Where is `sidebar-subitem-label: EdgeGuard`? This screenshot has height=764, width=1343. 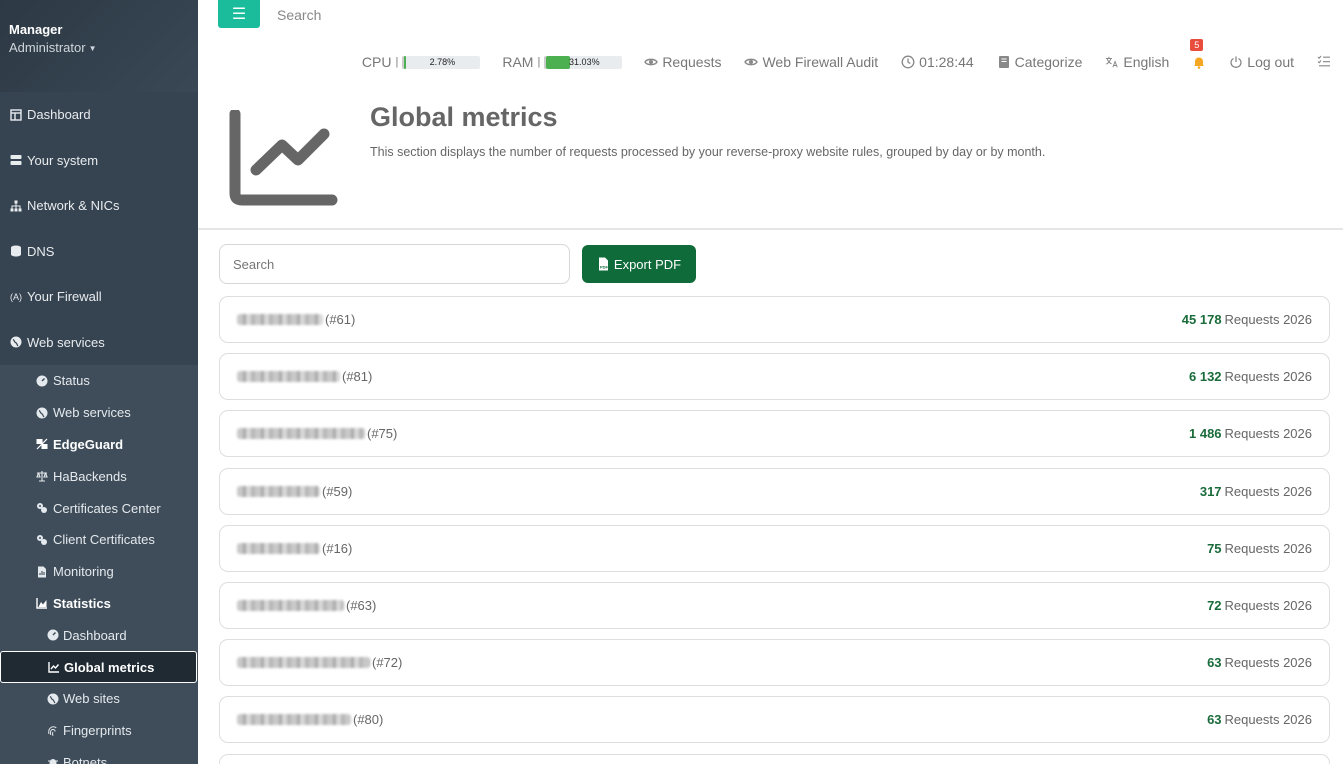
sidebar-subitem-label: EdgeGuard is located at coordinates (88, 444).